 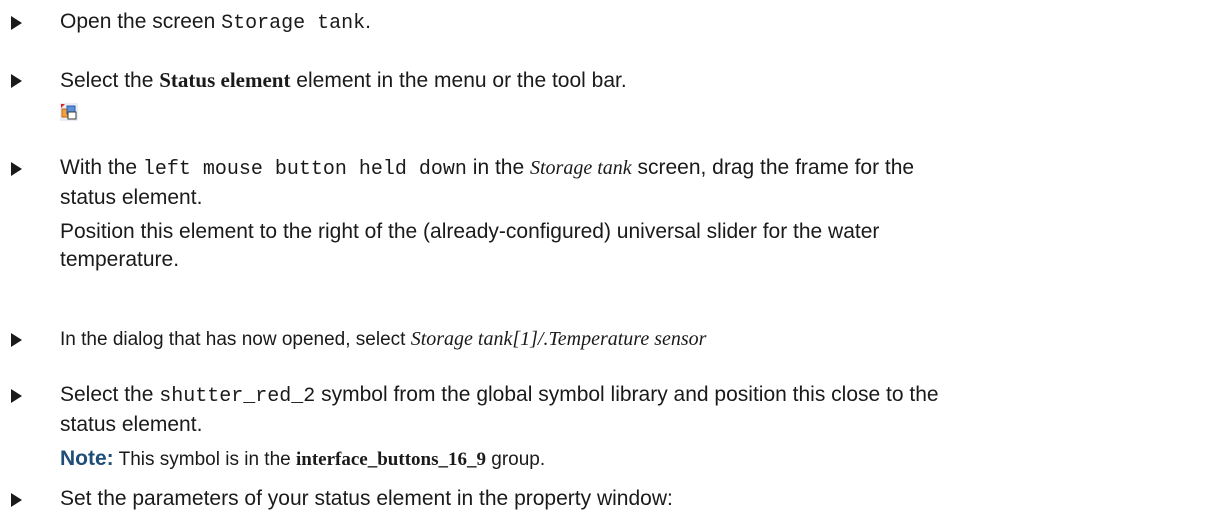 What do you see at coordinates (304, 169) in the screenshot?
I see `mouse-action-code: left mouse button held down` at bounding box center [304, 169].